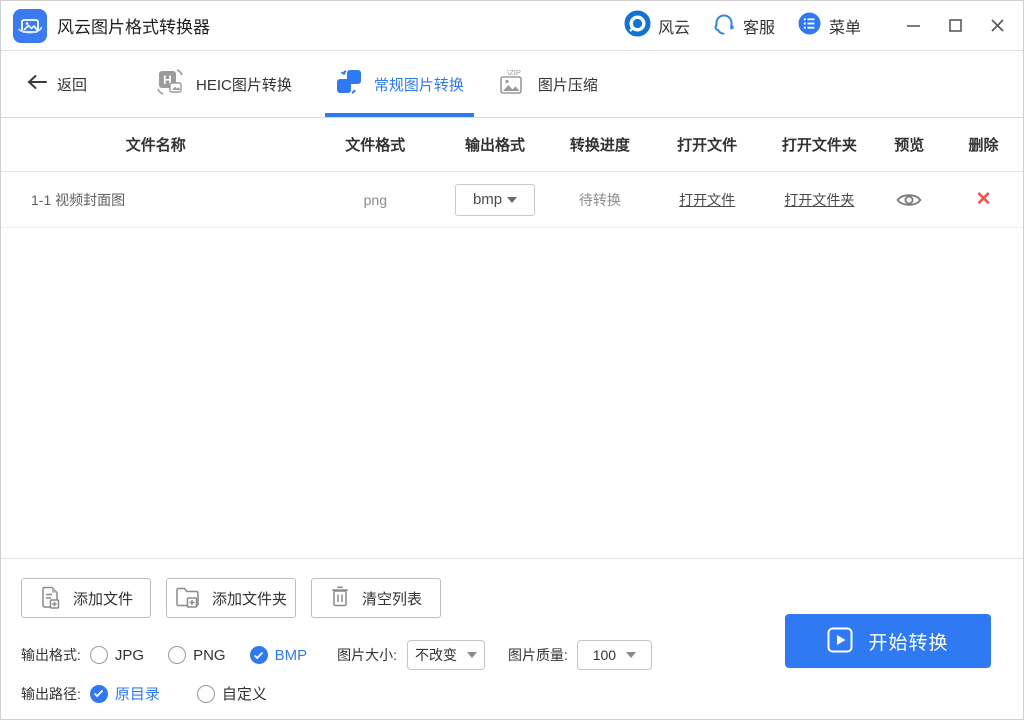  I want to click on add-folder-button: 添加文件夹, so click(231, 598).